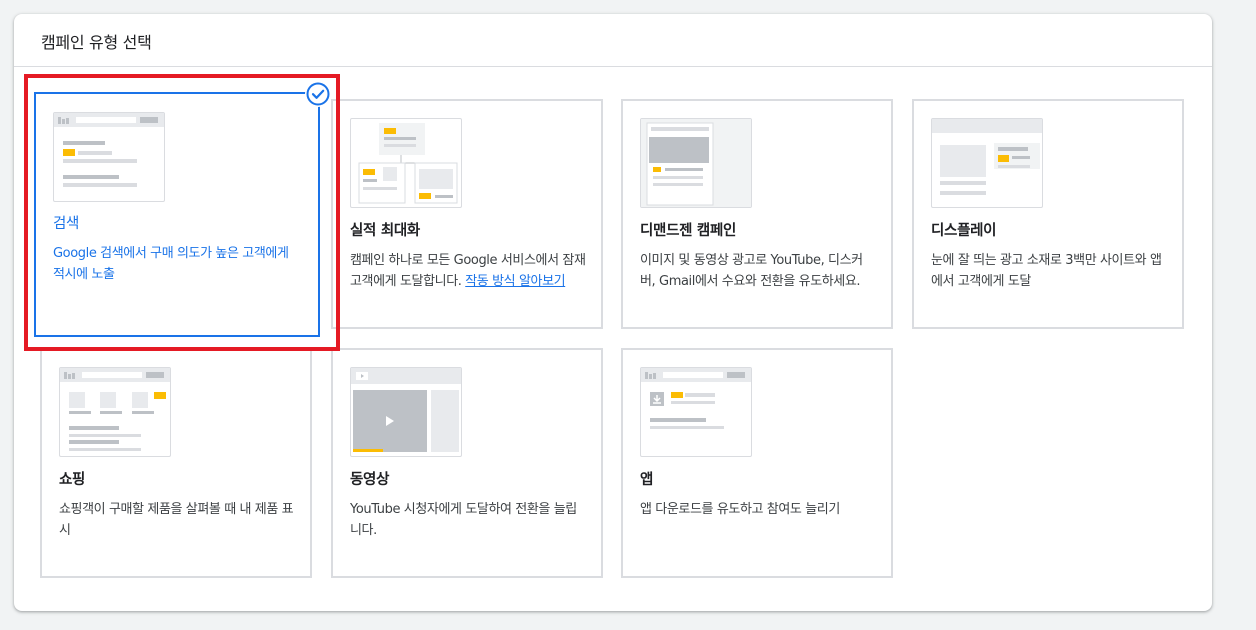 The height and width of the screenshot is (630, 1256). Describe the element at coordinates (406, 412) in the screenshot. I see `video-thumbnail` at that location.